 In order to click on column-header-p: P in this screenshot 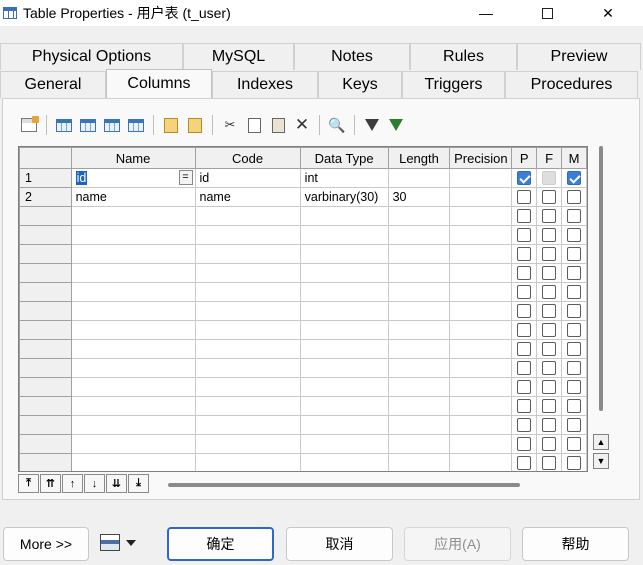, I will do `click(524, 158)`.